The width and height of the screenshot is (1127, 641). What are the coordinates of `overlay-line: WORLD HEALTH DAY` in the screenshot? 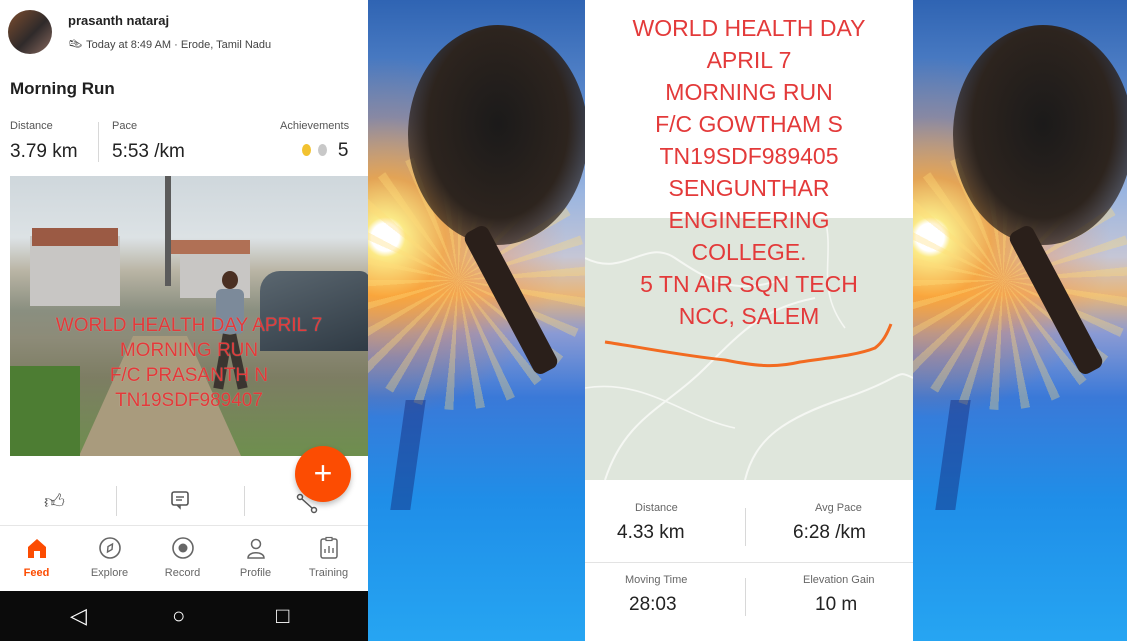 It's located at (749, 28).